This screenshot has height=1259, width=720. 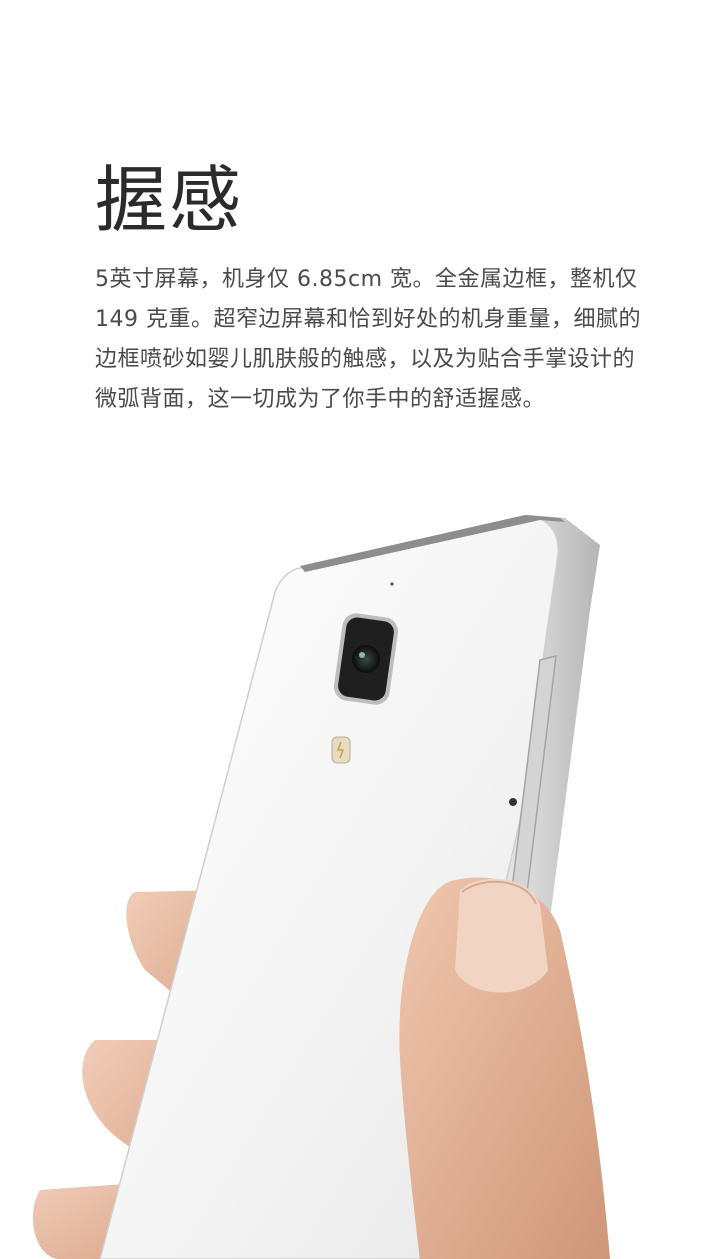 I want to click on section-title: 握感, so click(x=169, y=200).